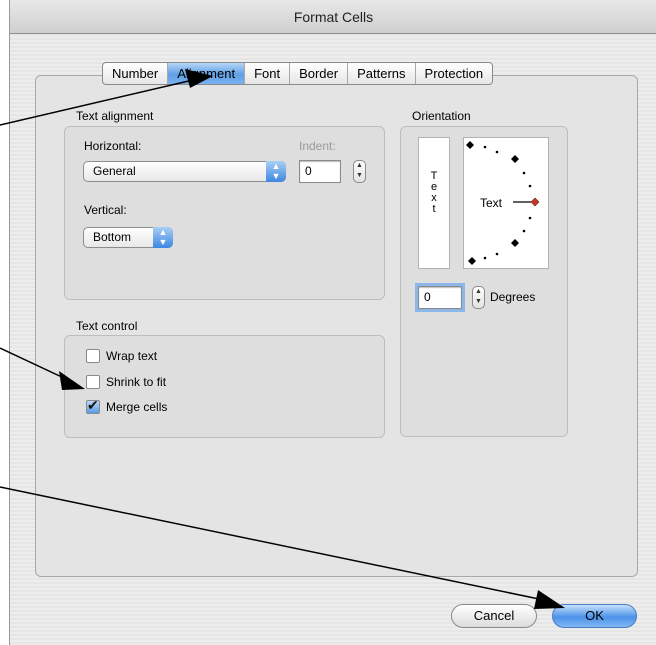 The width and height of the screenshot is (656, 645). Describe the element at coordinates (113, 146) in the screenshot. I see `horizontal-label: Horizontal:` at that location.